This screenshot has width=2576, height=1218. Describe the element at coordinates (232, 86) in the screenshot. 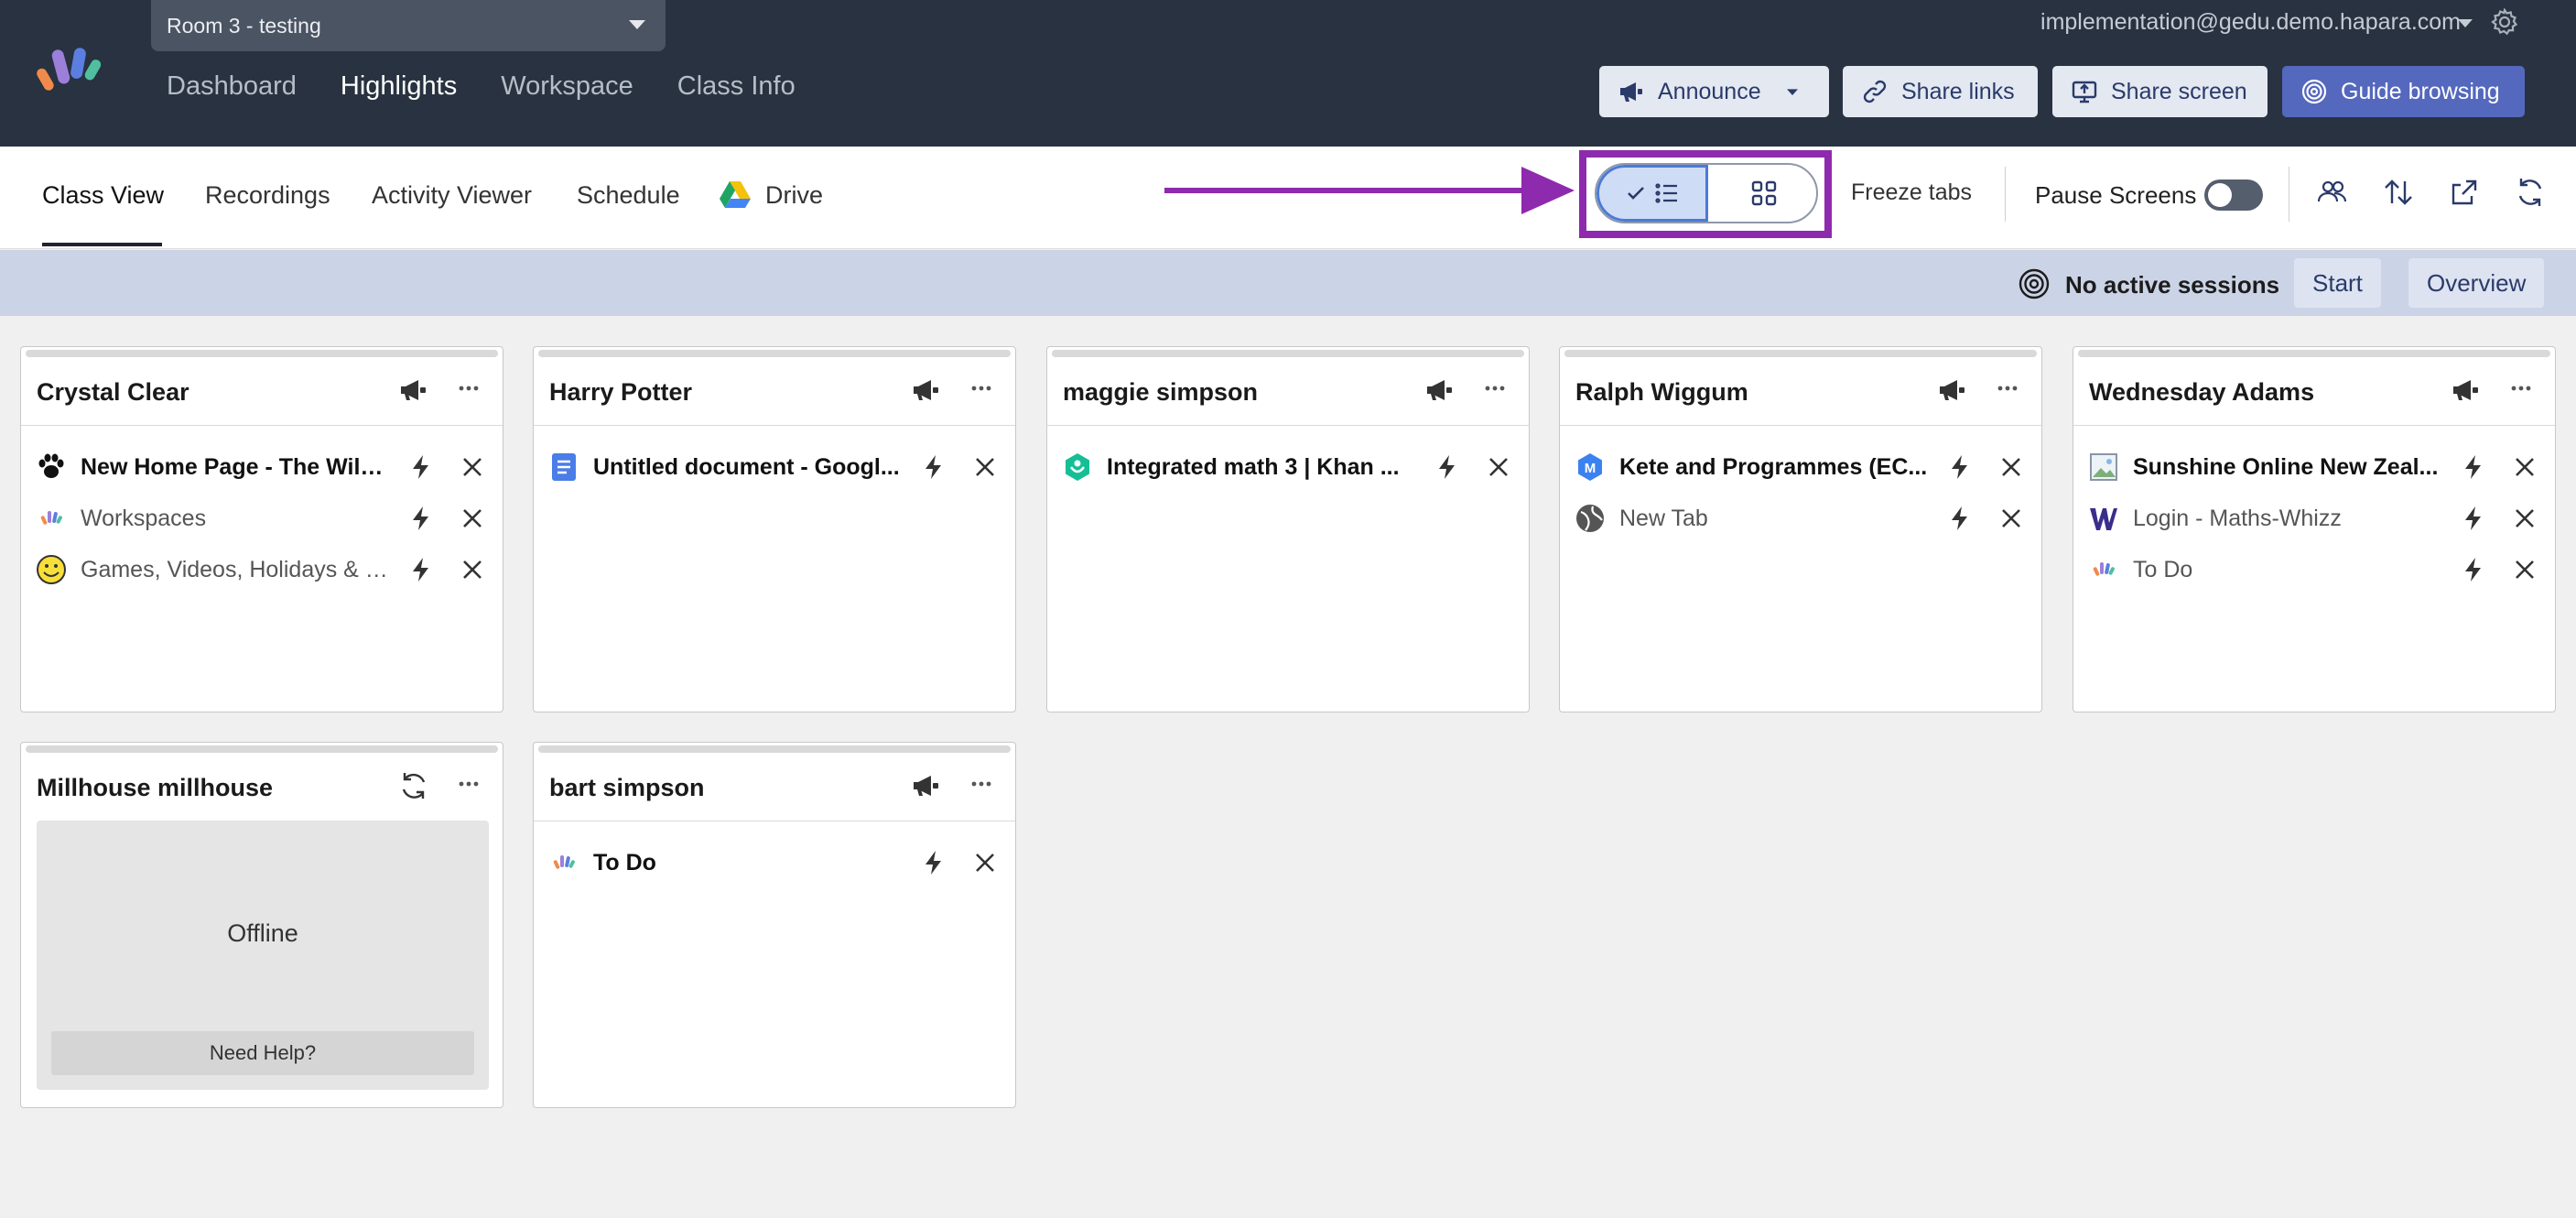

I see `nav-dashboard: Dashboard` at that location.